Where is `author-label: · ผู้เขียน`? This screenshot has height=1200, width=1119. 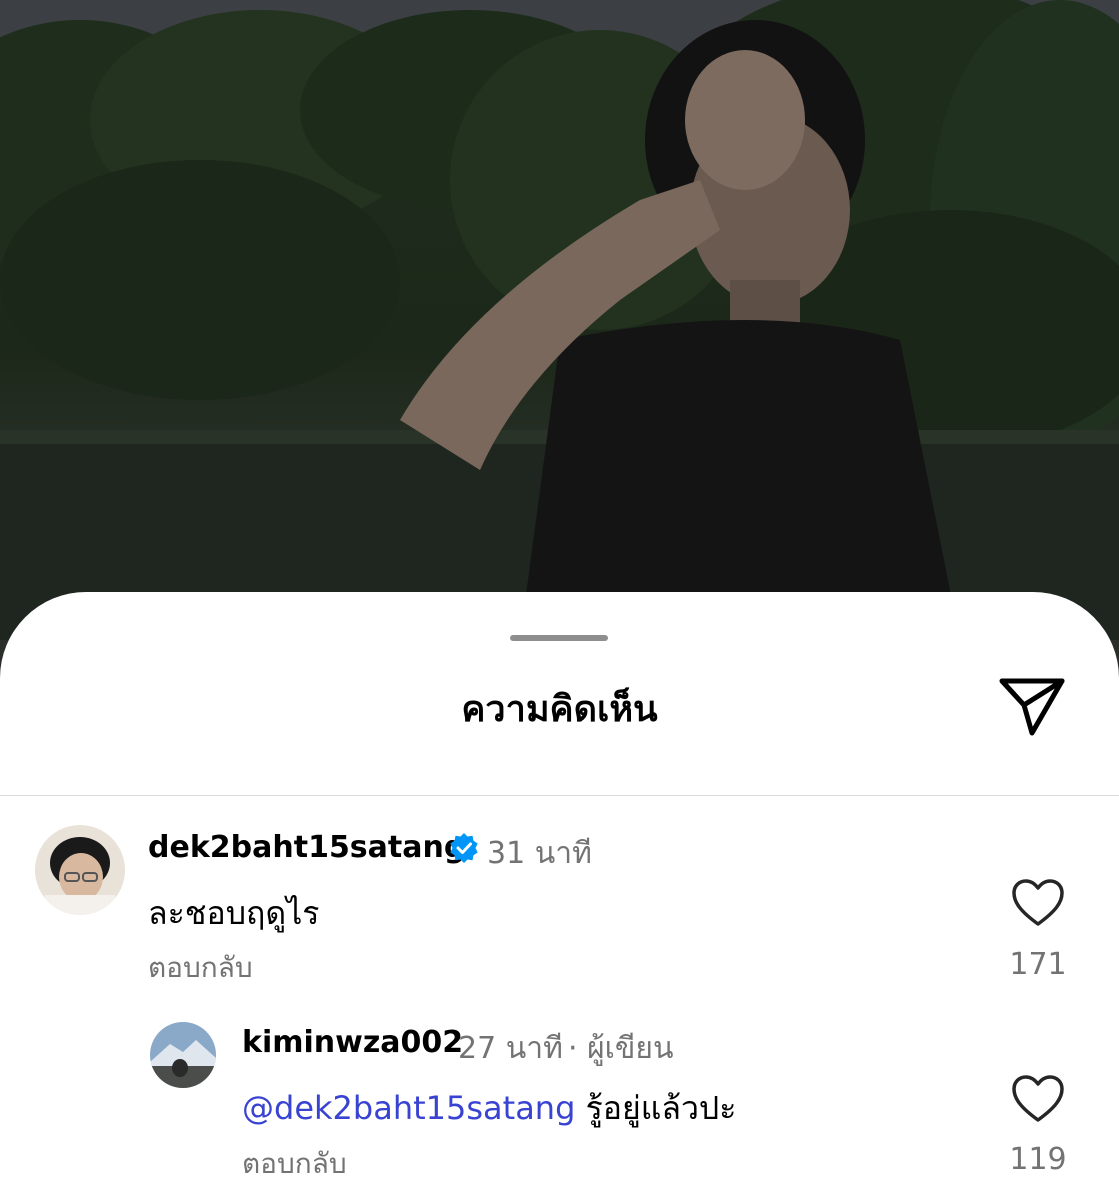
author-label: · ผู้เขียน is located at coordinates (621, 1048).